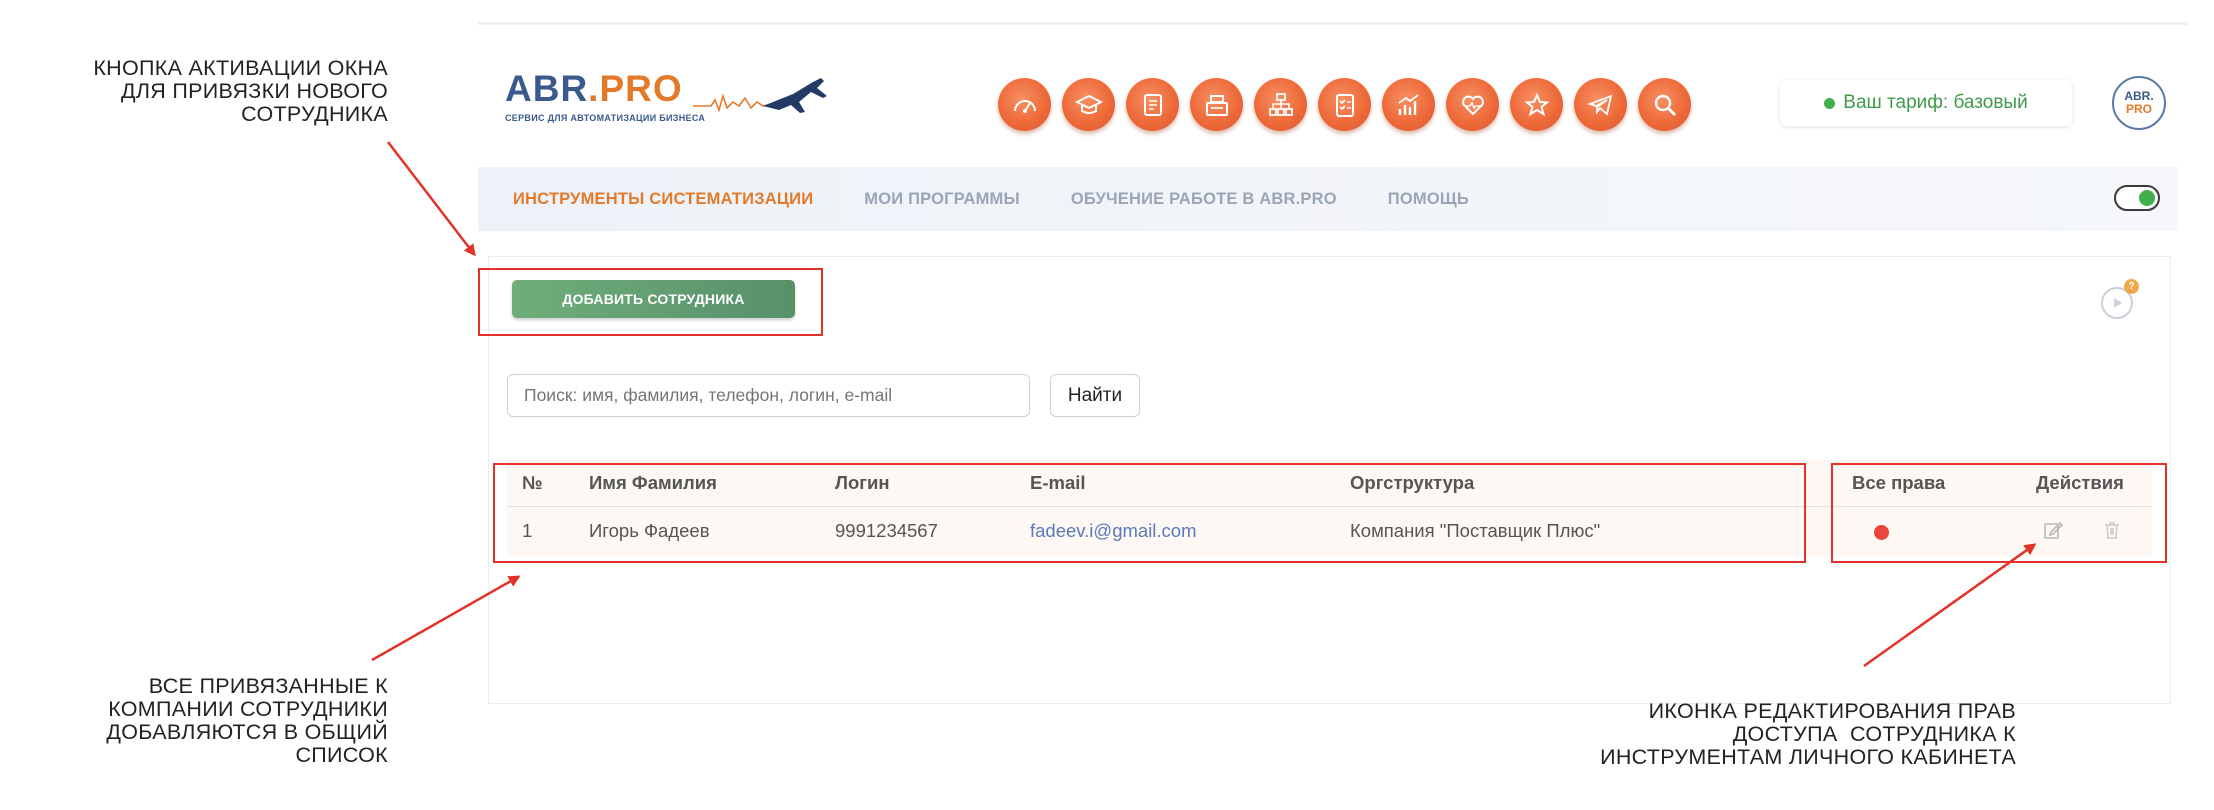 Image resolution: width=2214 pixels, height=810 pixels. Describe the element at coordinates (1664, 104) in the screenshot. I see `search-icon` at that location.